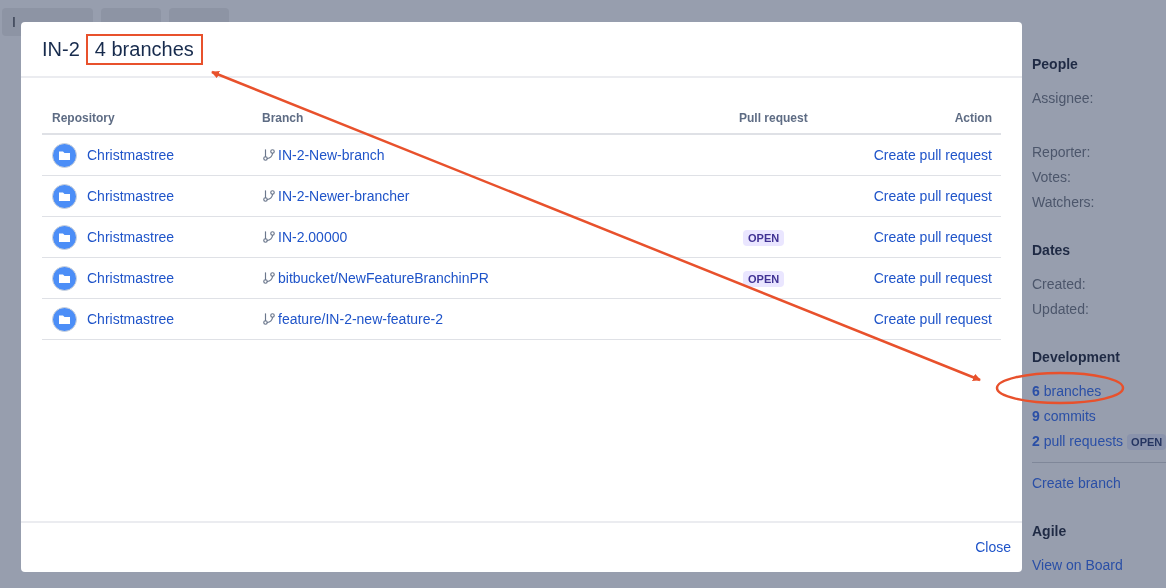 The height and width of the screenshot is (588, 1166). Describe the element at coordinates (344, 196) in the screenshot. I see `branch-link: IN-2-Newer-brancher` at that location.